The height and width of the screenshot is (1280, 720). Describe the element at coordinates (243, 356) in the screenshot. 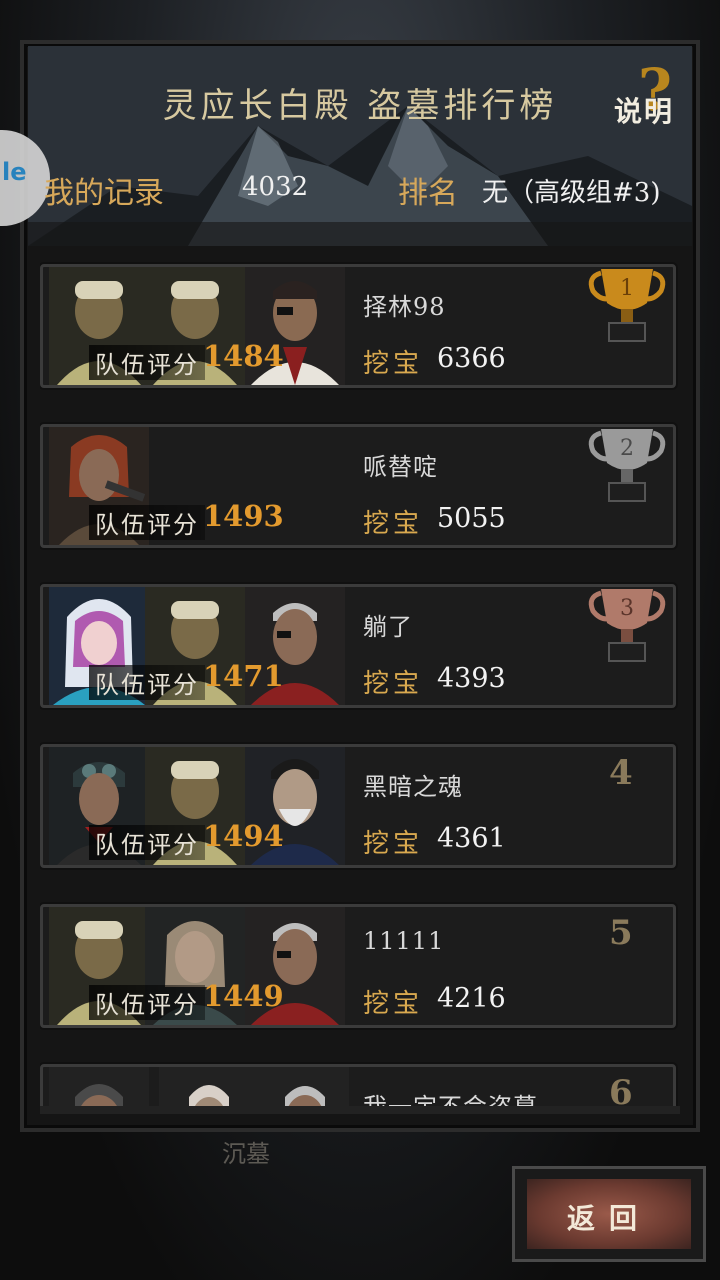

I see `team-score-value: 1484` at that location.